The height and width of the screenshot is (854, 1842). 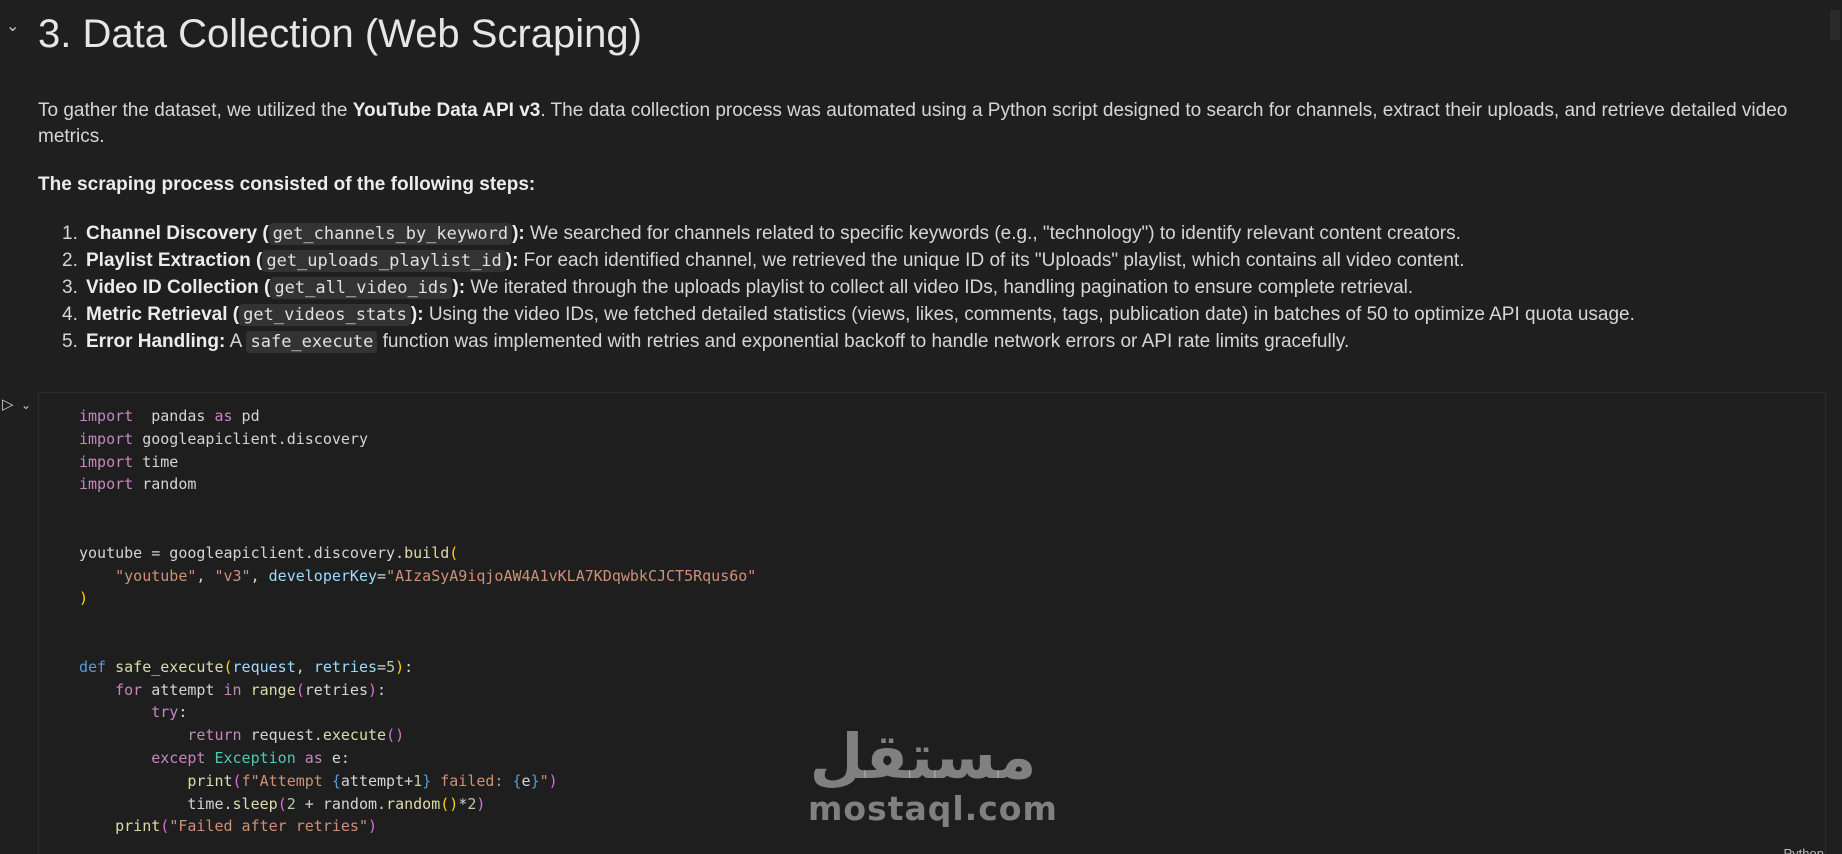 What do you see at coordinates (264, 666) in the screenshot?
I see `code-token: request` at bounding box center [264, 666].